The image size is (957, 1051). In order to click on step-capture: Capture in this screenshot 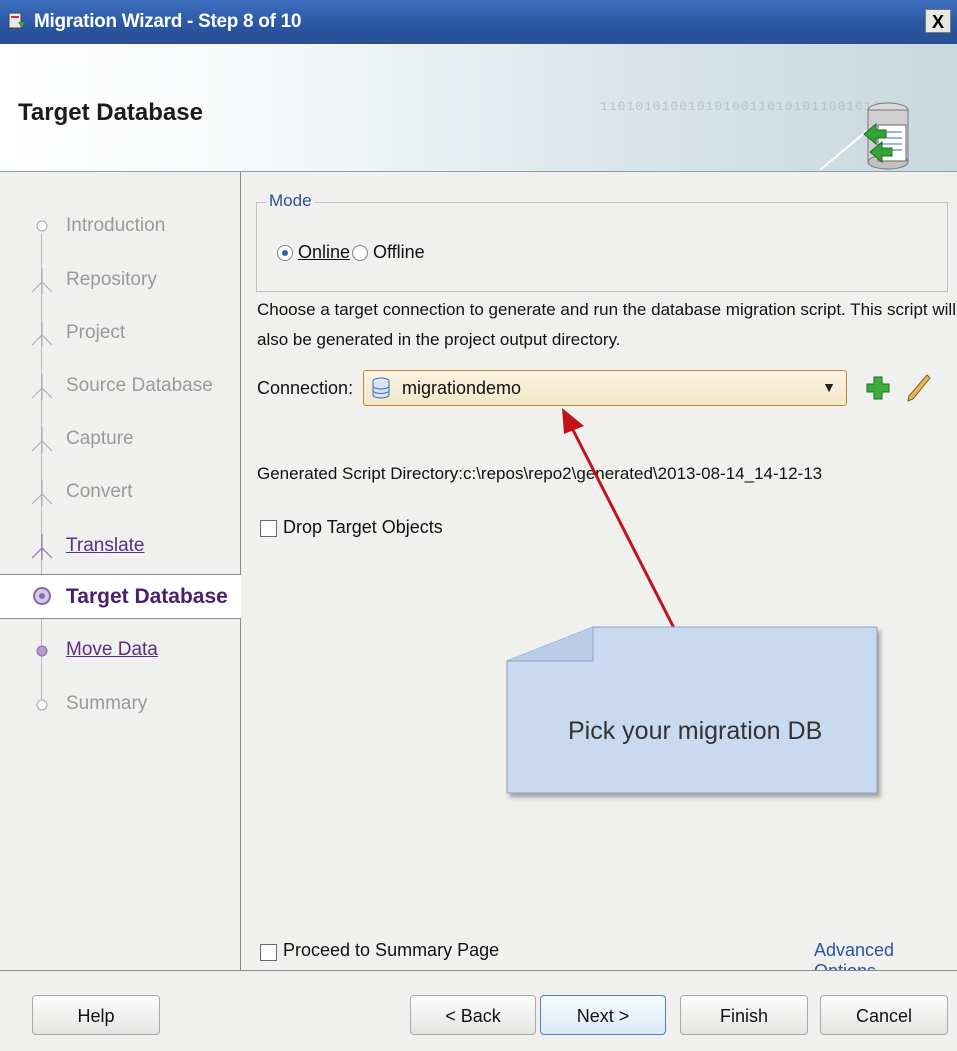, I will do `click(120, 439)`.